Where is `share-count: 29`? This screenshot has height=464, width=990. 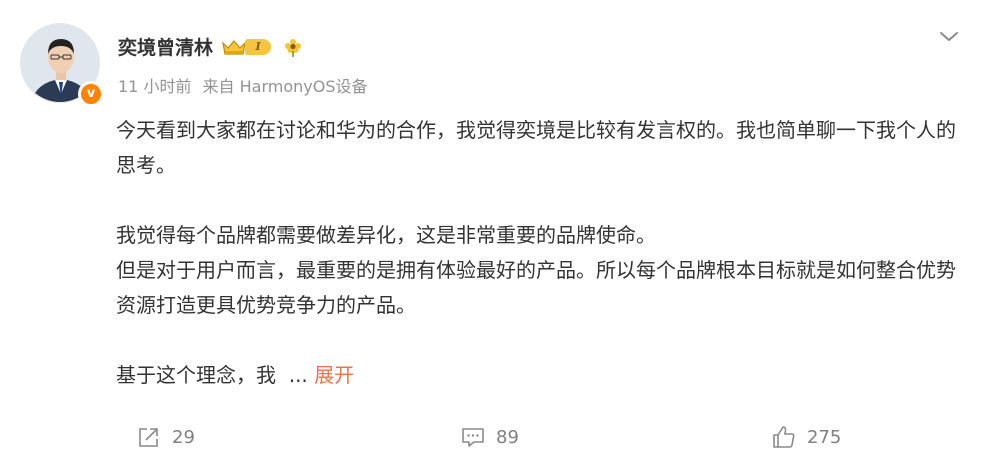 share-count: 29 is located at coordinates (183, 437).